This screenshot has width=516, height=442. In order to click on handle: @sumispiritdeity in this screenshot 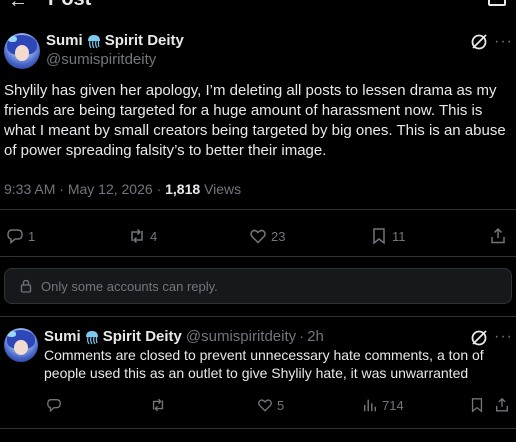, I will do `click(101, 59)`.